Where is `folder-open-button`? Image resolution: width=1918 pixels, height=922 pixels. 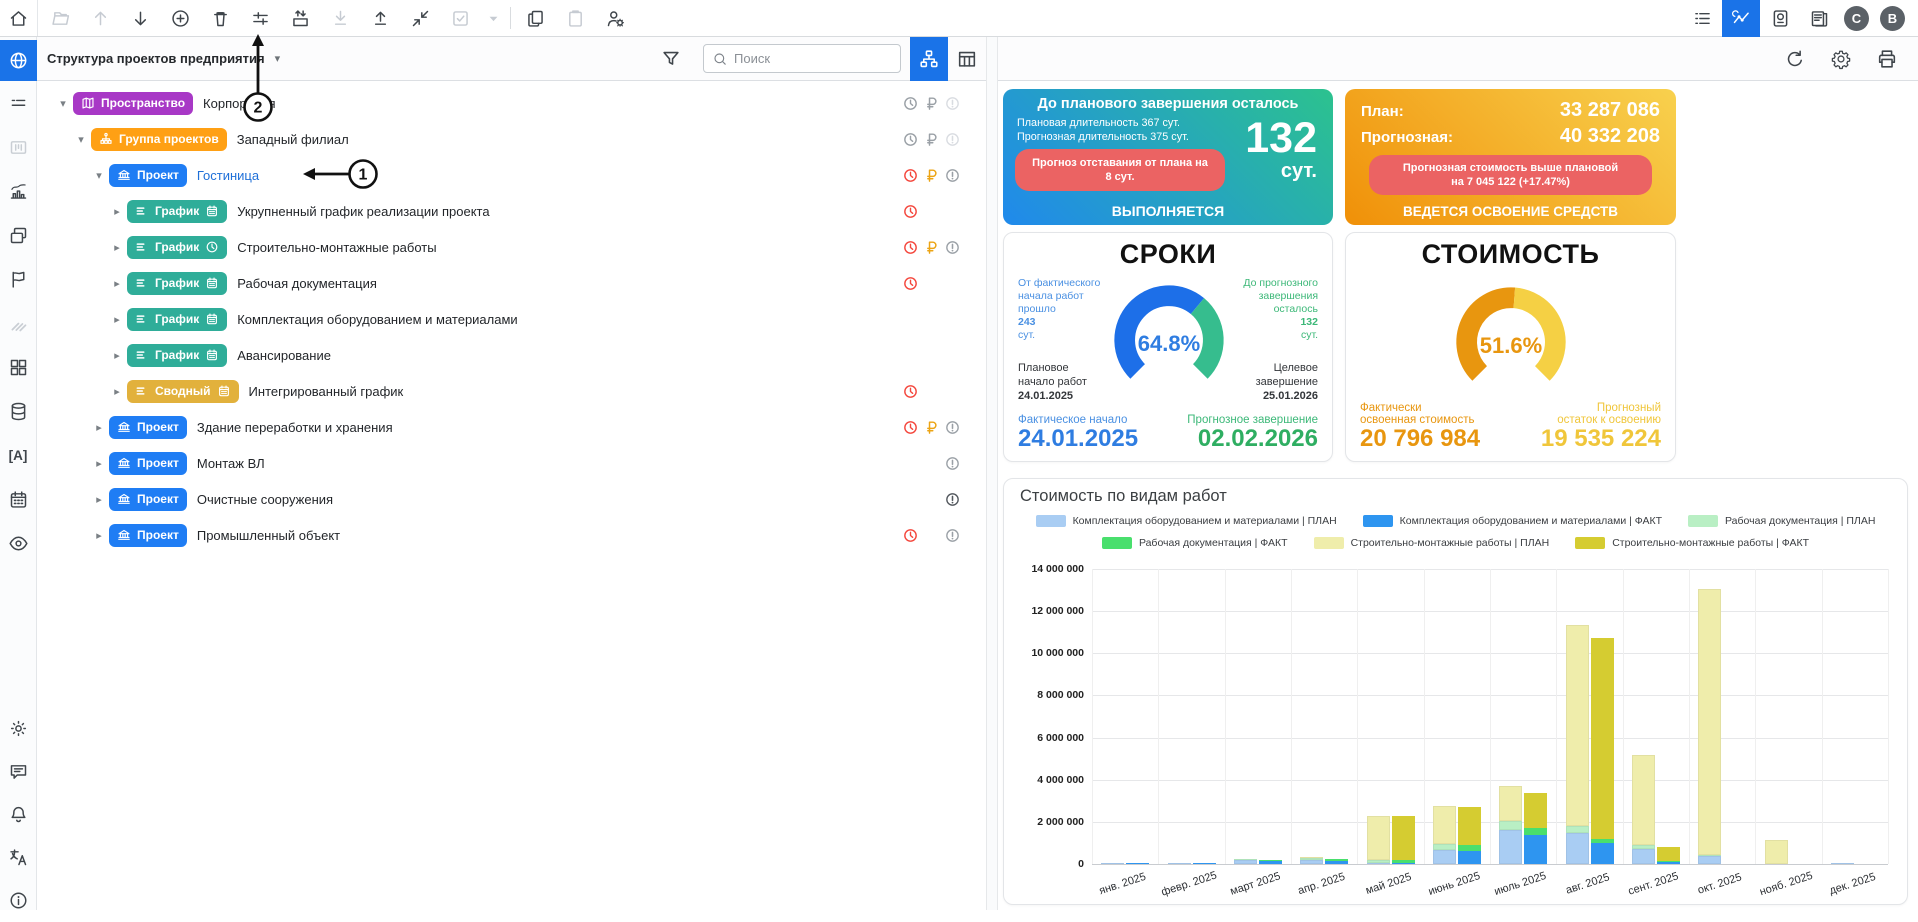
folder-open-button is located at coordinates (60, 18).